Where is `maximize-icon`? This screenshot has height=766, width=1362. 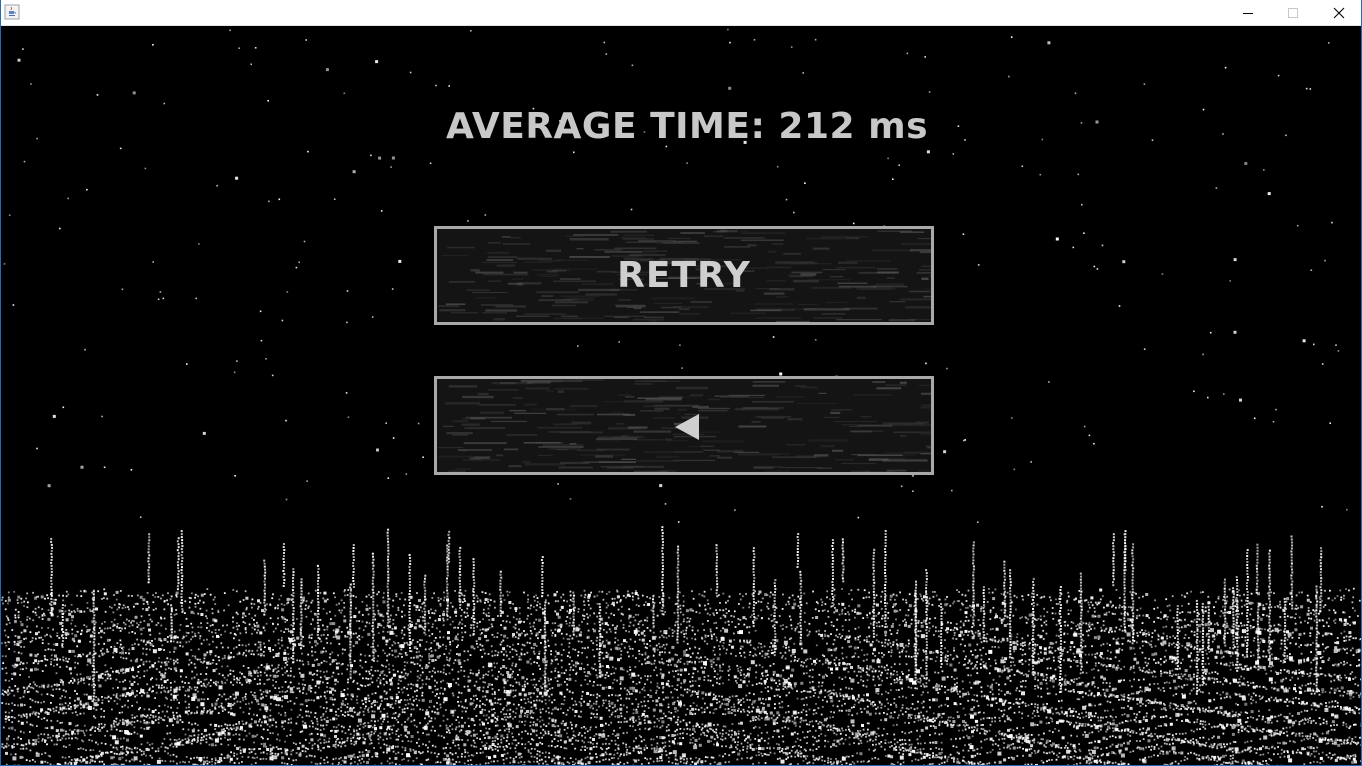
maximize-icon is located at coordinates (1293, 13).